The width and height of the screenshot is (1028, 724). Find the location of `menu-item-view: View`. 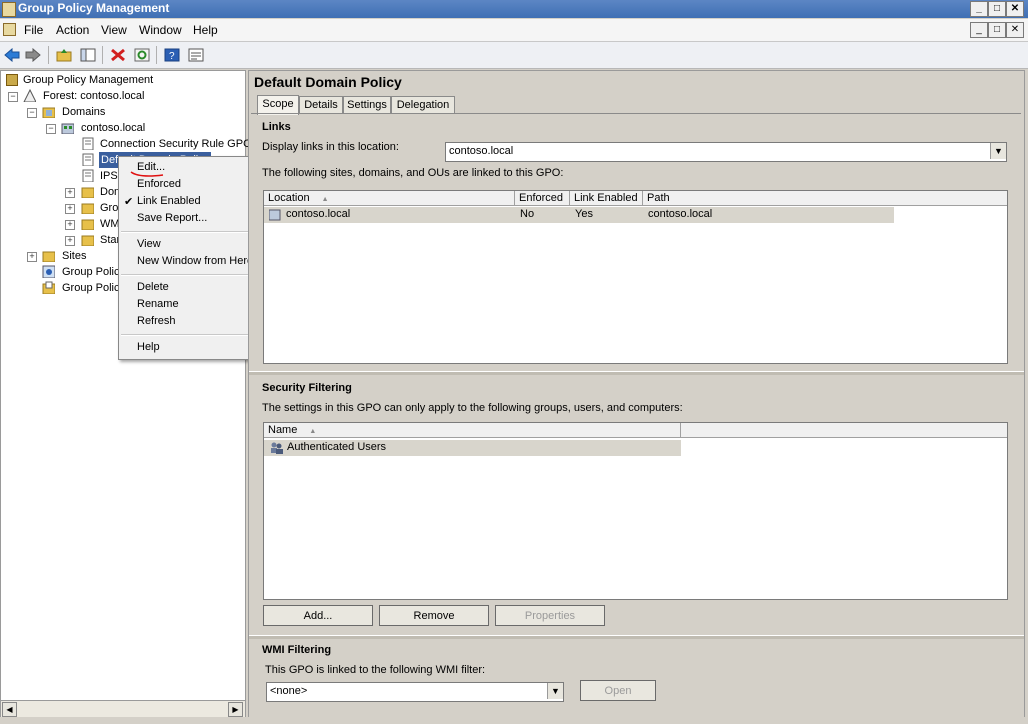

menu-item-view: View is located at coordinates (149, 244).